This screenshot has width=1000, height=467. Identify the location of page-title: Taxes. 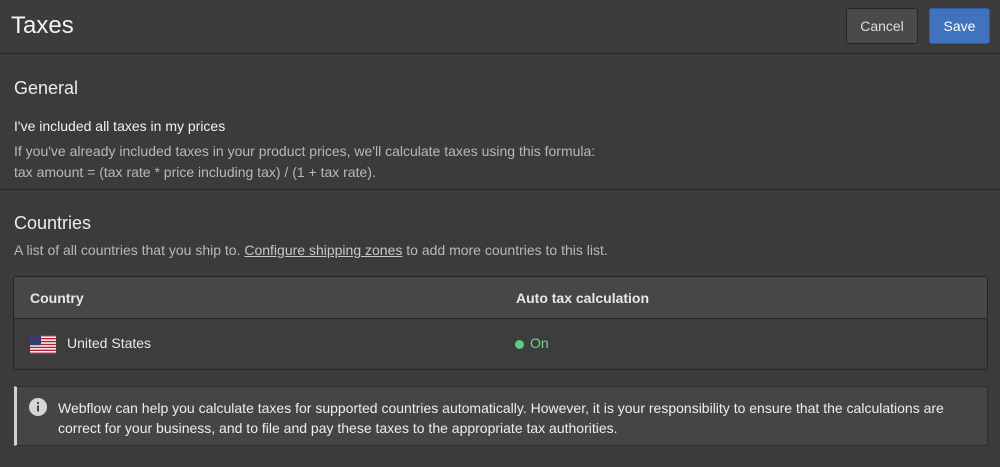
(42, 25).